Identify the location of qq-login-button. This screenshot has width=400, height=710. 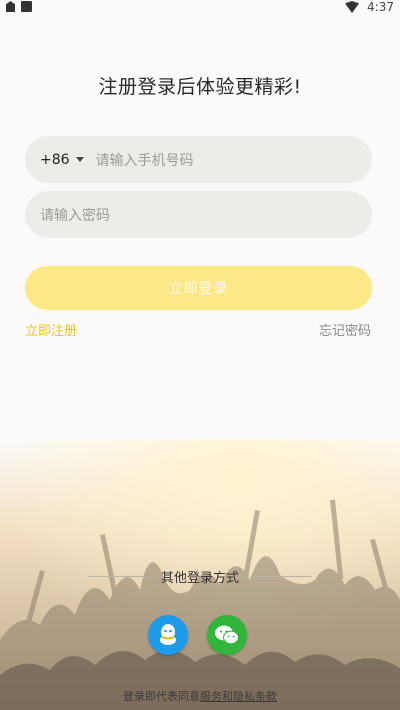
(168, 635).